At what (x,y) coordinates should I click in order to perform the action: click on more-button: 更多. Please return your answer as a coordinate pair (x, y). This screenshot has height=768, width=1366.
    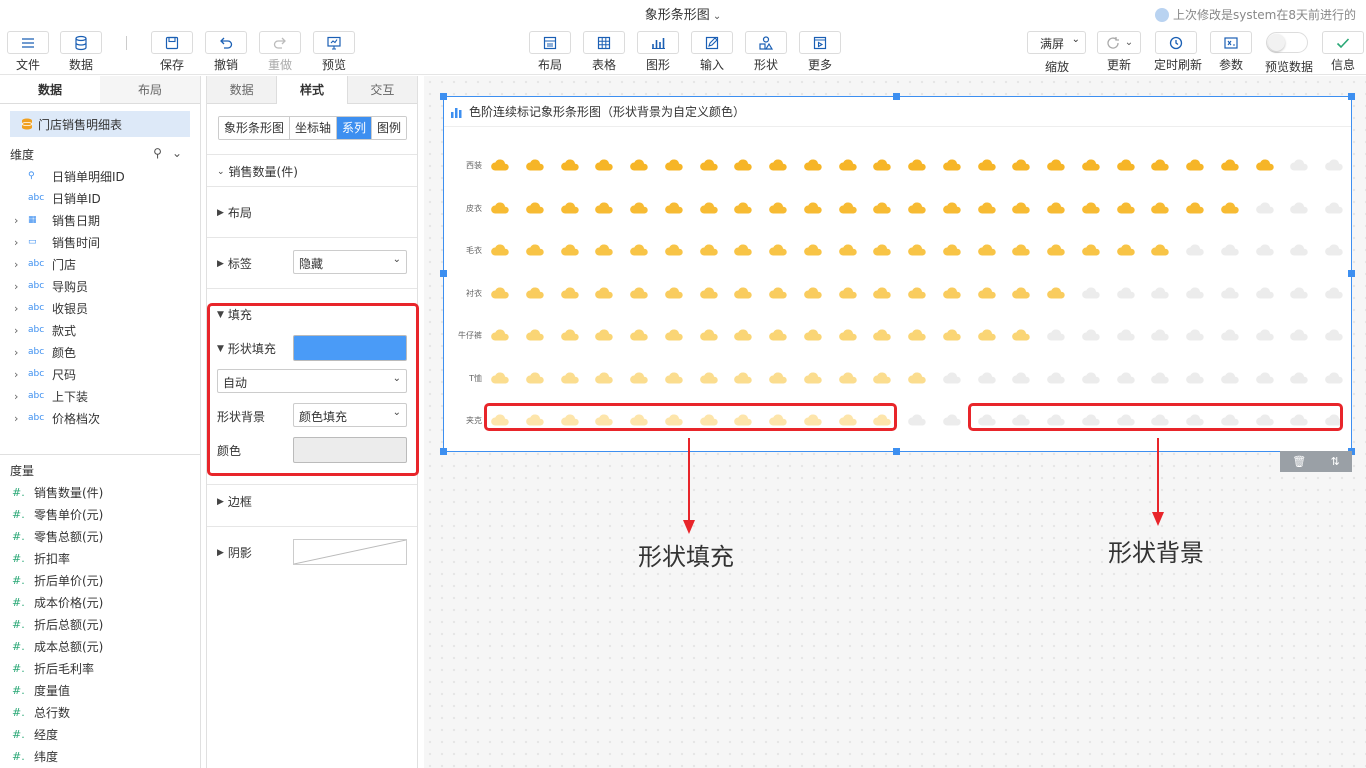
    Looking at the image, I should click on (820, 52).